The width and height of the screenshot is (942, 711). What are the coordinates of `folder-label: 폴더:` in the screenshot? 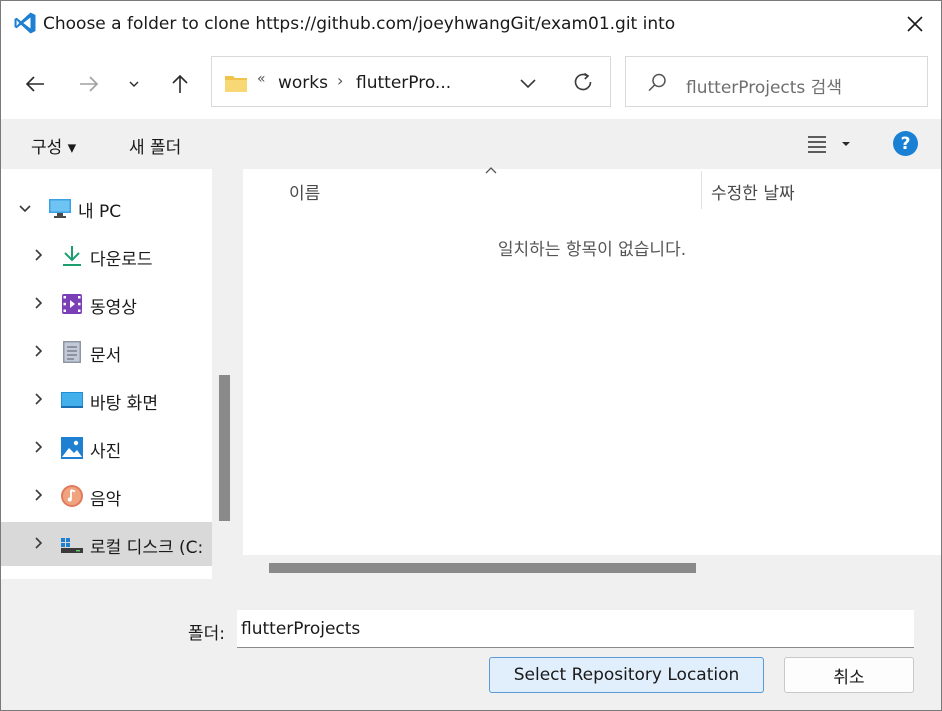 It's located at (207, 634).